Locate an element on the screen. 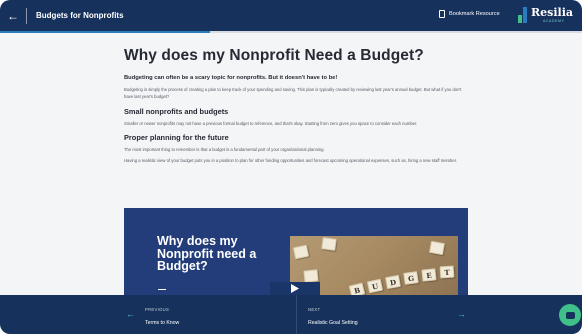  resilia-logo: Resilia ACADEMY is located at coordinates (545, 15).